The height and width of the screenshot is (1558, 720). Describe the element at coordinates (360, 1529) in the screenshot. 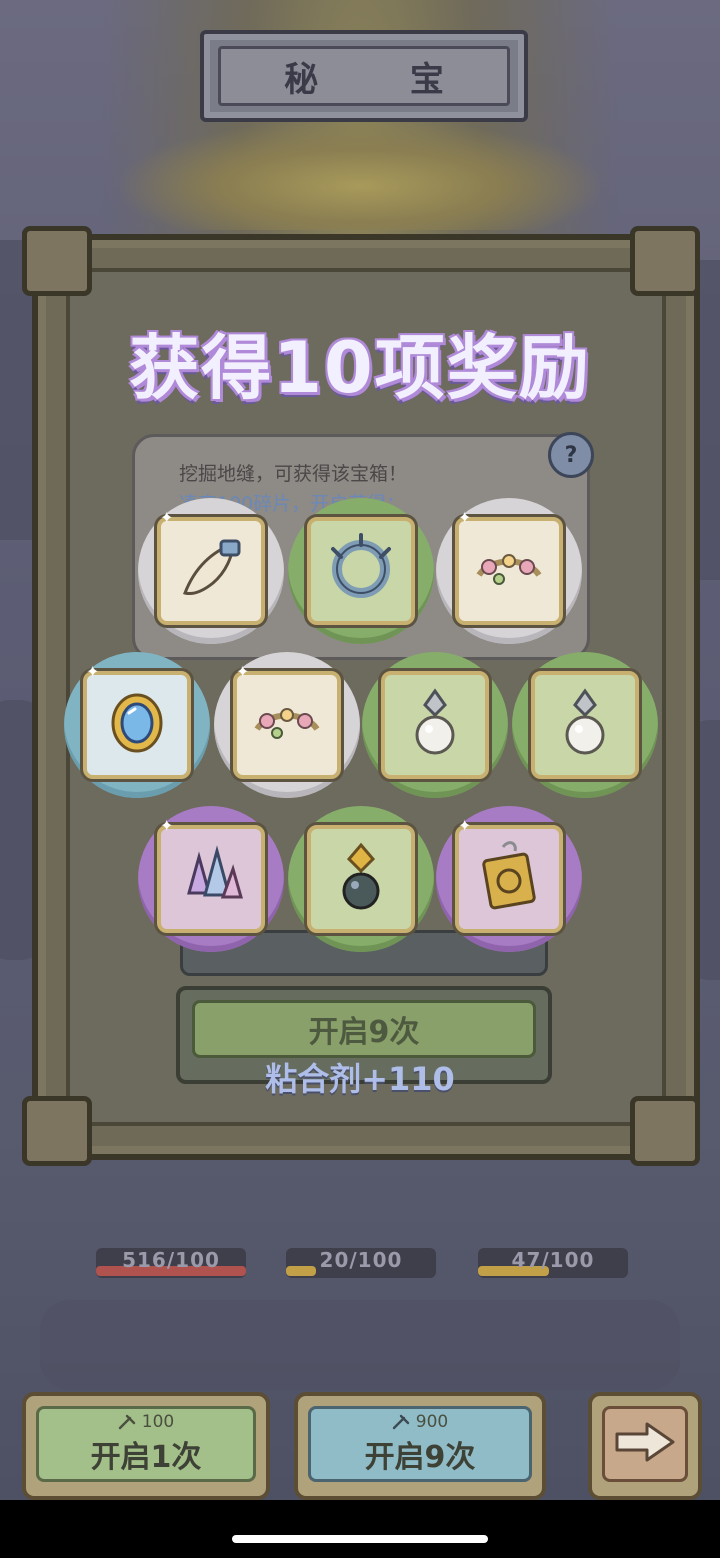

I see `system-bar` at that location.